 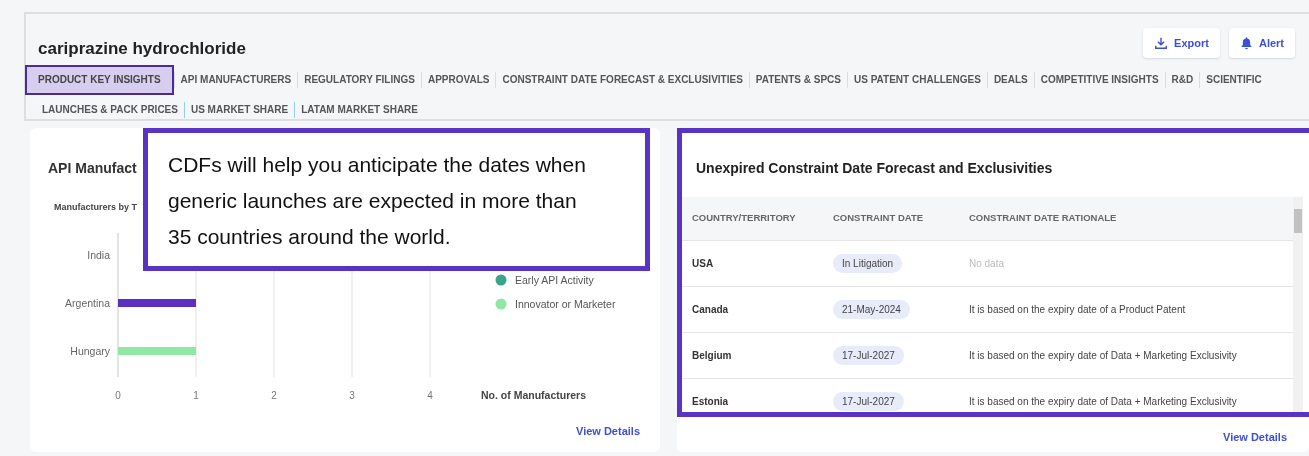 I want to click on legend-label: Early API Activity, so click(x=554, y=279).